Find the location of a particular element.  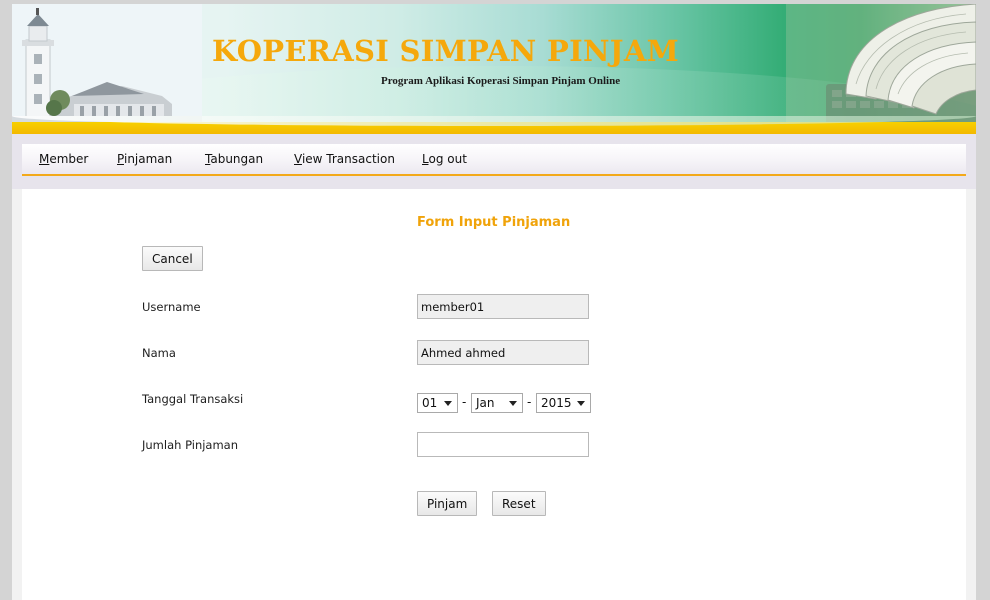

nav-item-pinjaman: Pinjaman is located at coordinates (144, 159).